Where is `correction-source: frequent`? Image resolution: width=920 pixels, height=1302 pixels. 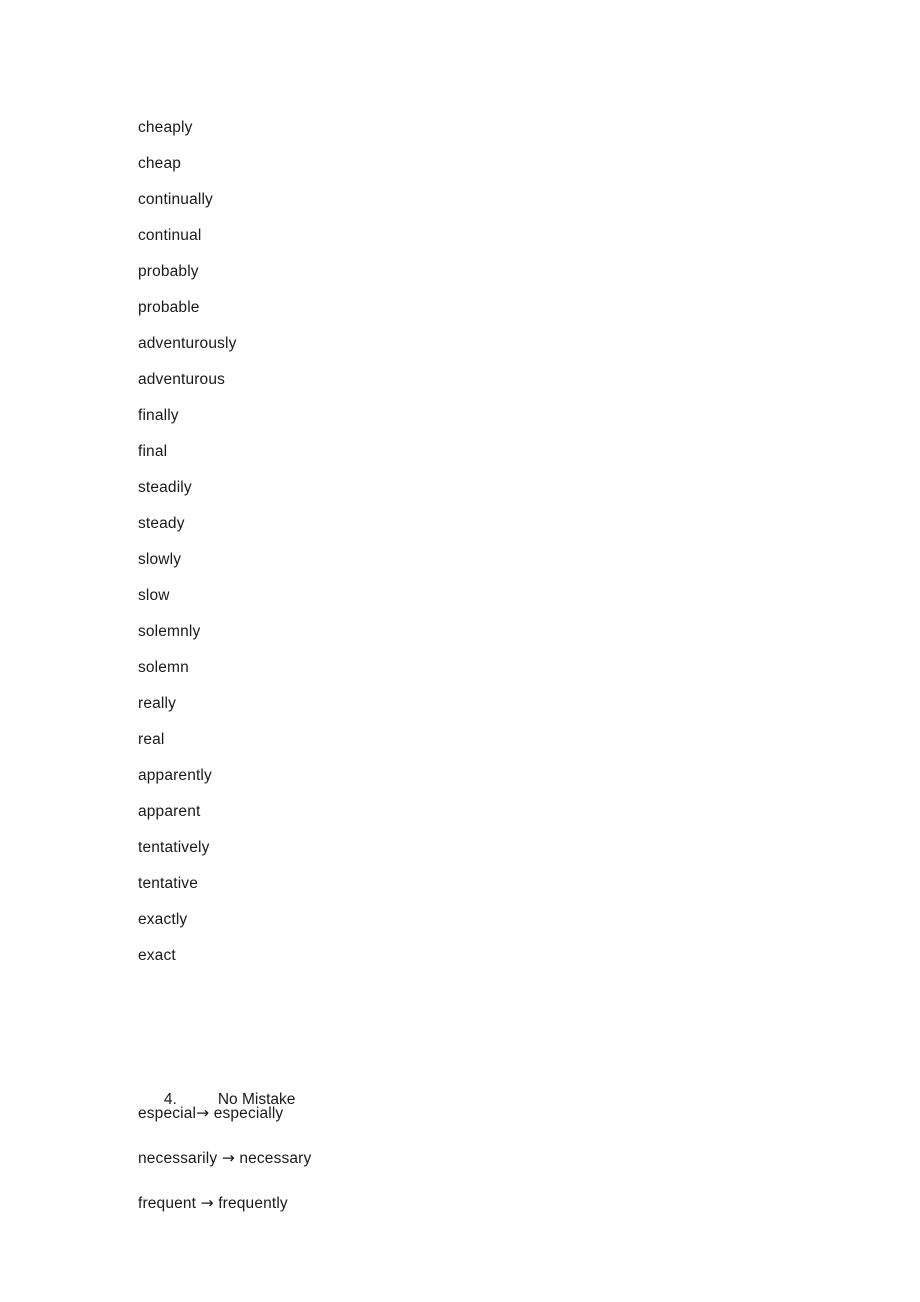 correction-source: frequent is located at coordinates (167, 1203).